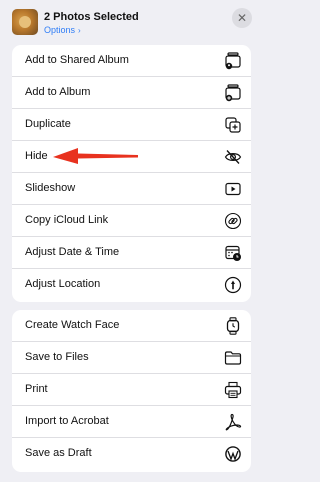 The height and width of the screenshot is (482, 320). I want to click on menu-item-print: Print, so click(131, 390).